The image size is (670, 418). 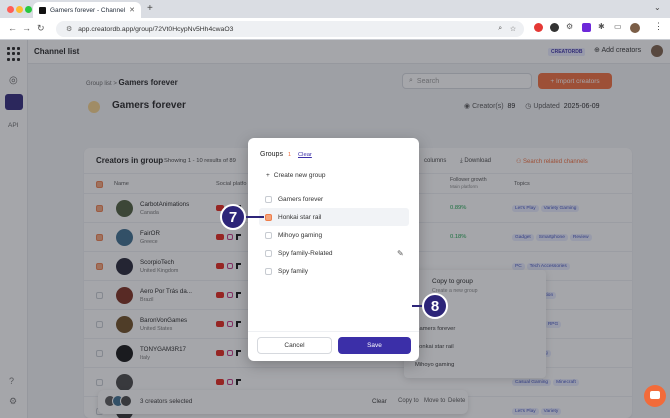 I want to click on group-option: Mihoyo gaming, so click(x=334, y=235).